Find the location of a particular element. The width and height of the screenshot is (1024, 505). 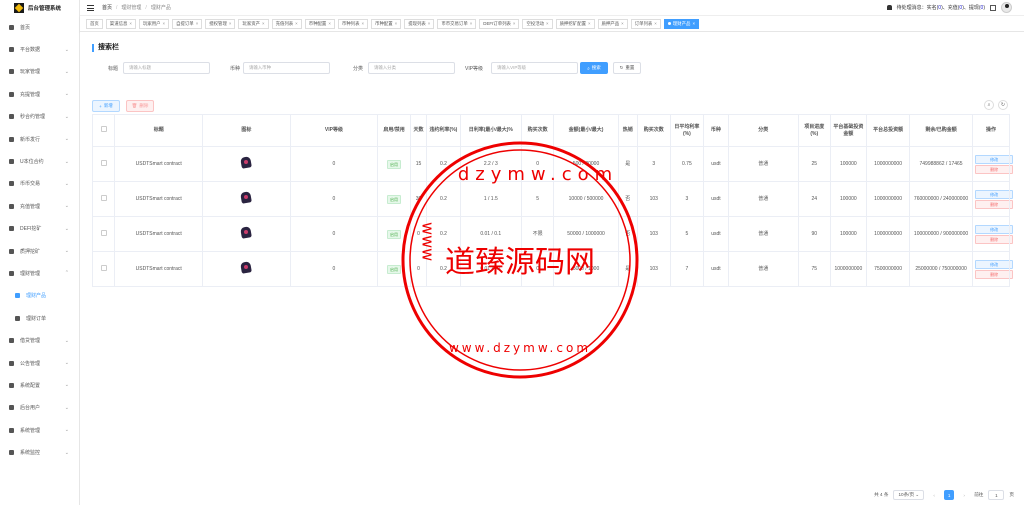

search-toggle-icon: ⌕ is located at coordinates (989, 105).